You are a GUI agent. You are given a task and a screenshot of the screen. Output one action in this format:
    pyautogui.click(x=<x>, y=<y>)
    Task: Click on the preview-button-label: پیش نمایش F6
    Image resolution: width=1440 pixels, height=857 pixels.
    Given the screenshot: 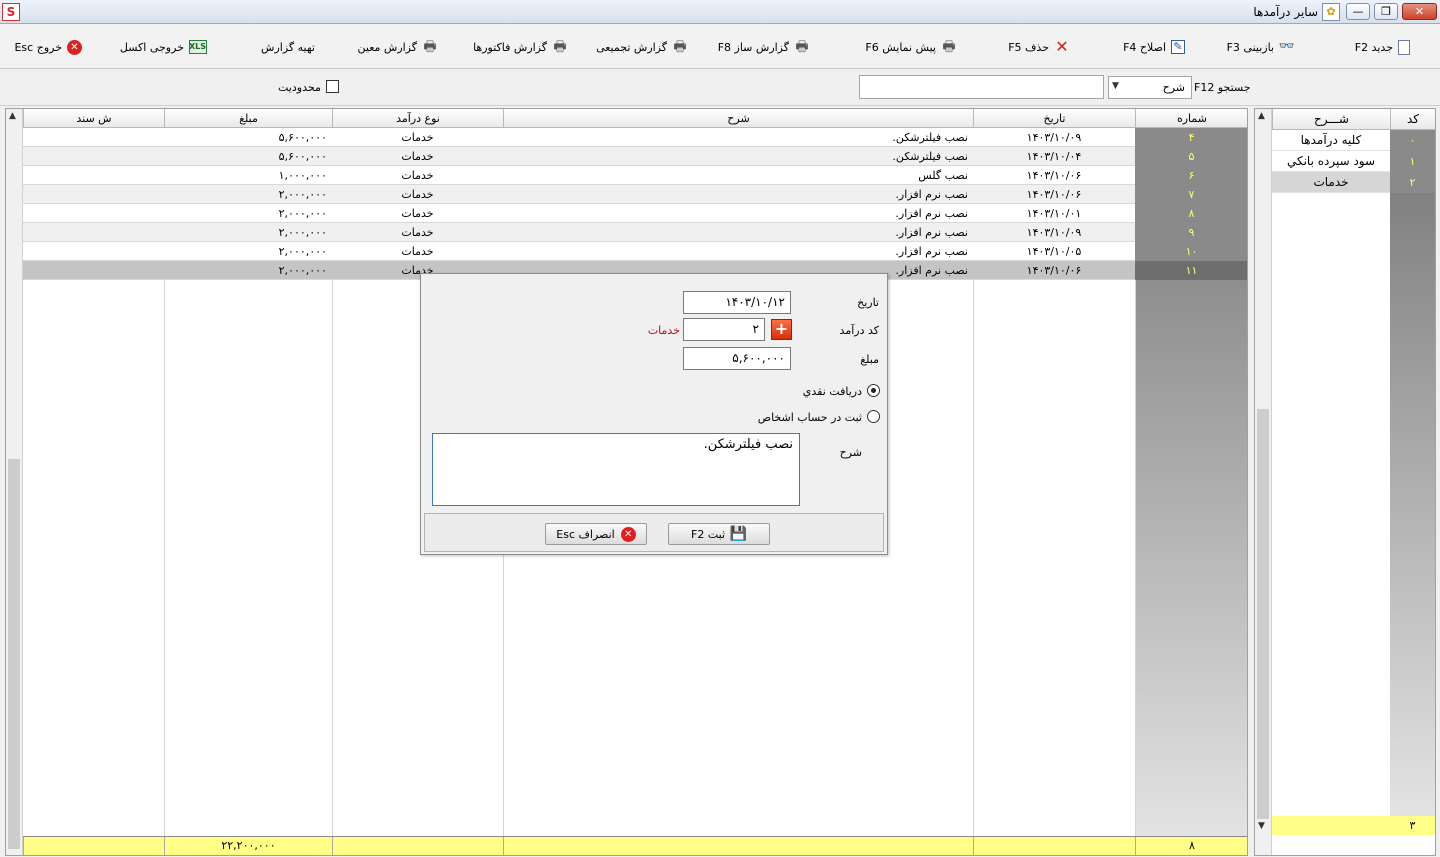 What is the action you would take?
    pyautogui.click(x=900, y=47)
    